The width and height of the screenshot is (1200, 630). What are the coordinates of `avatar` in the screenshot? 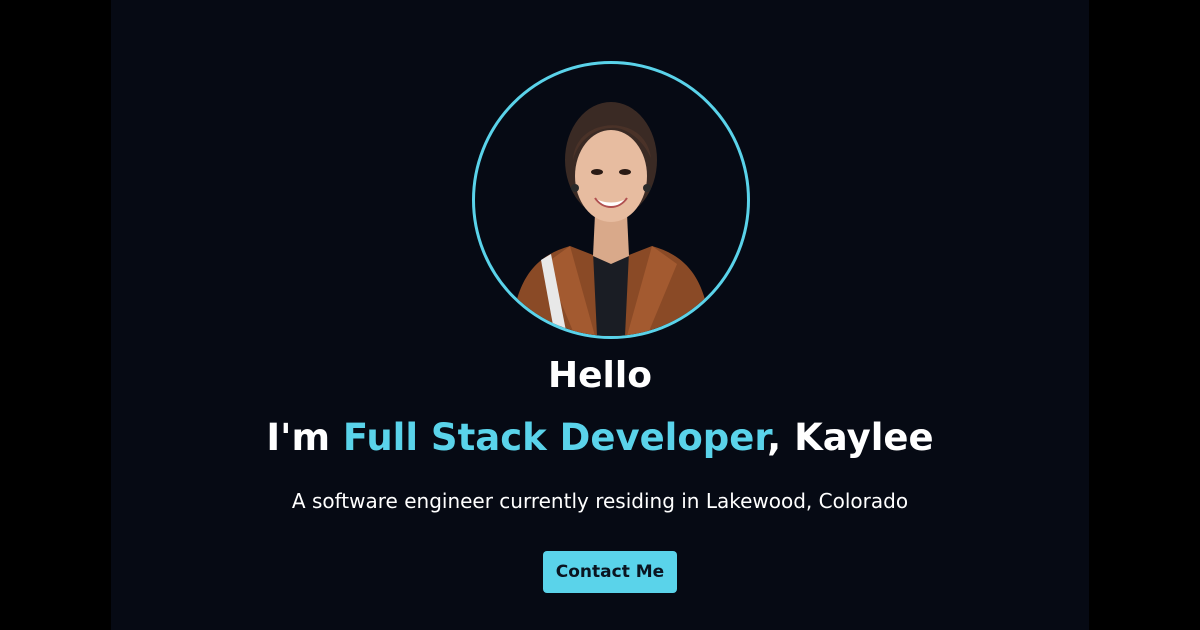 It's located at (611, 200).